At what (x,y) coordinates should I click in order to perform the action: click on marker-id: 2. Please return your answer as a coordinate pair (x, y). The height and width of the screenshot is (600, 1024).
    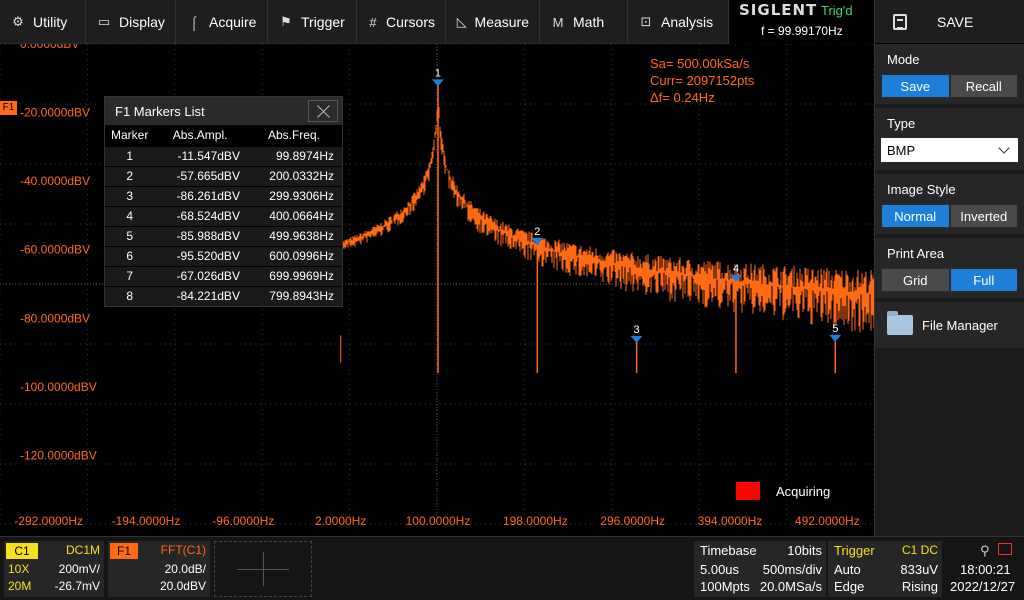
    Looking at the image, I should click on (130, 175).